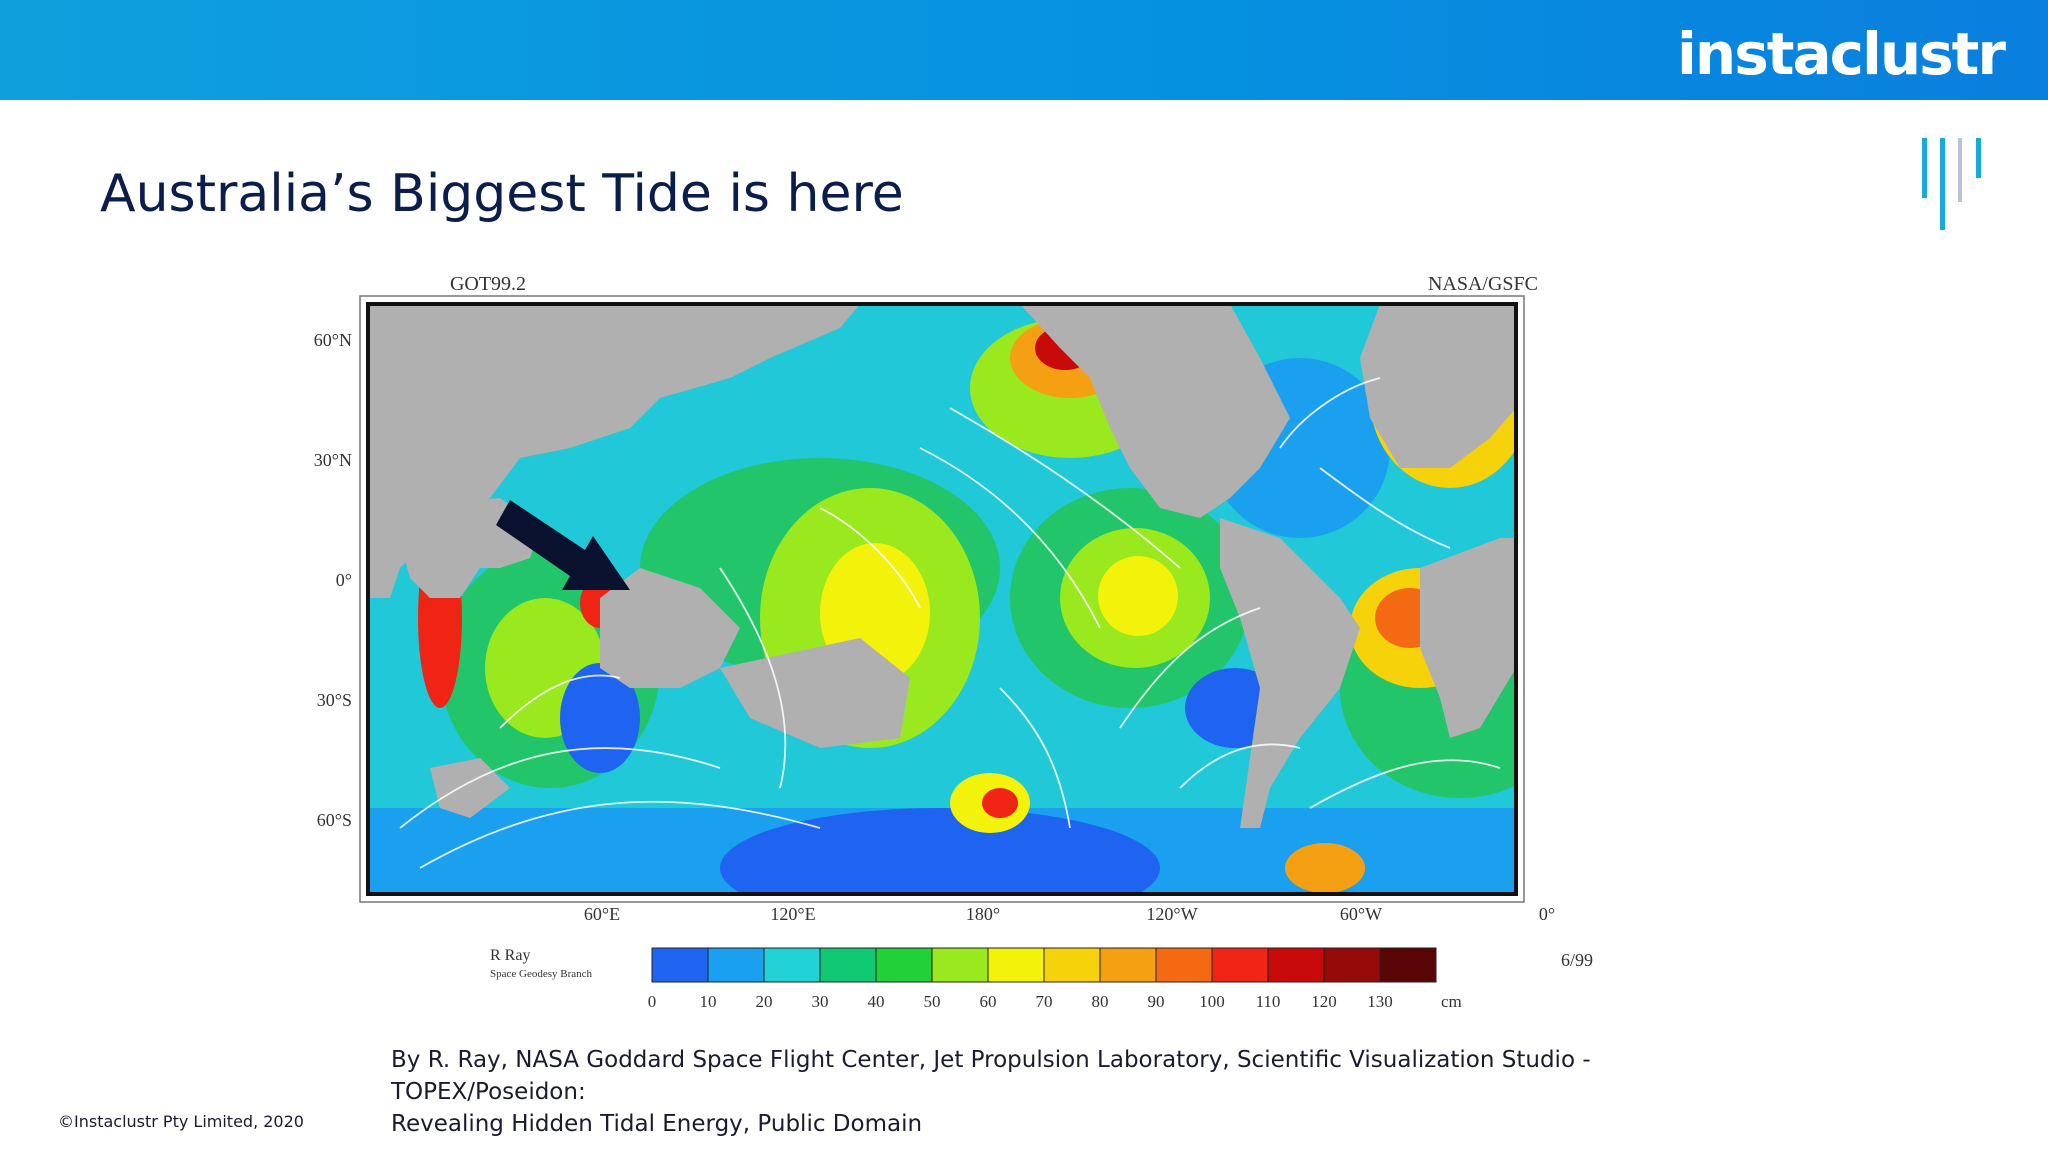 This screenshot has height=1152, width=2048. What do you see at coordinates (652, 1000) in the screenshot?
I see `legend-tick-label: 0` at bounding box center [652, 1000].